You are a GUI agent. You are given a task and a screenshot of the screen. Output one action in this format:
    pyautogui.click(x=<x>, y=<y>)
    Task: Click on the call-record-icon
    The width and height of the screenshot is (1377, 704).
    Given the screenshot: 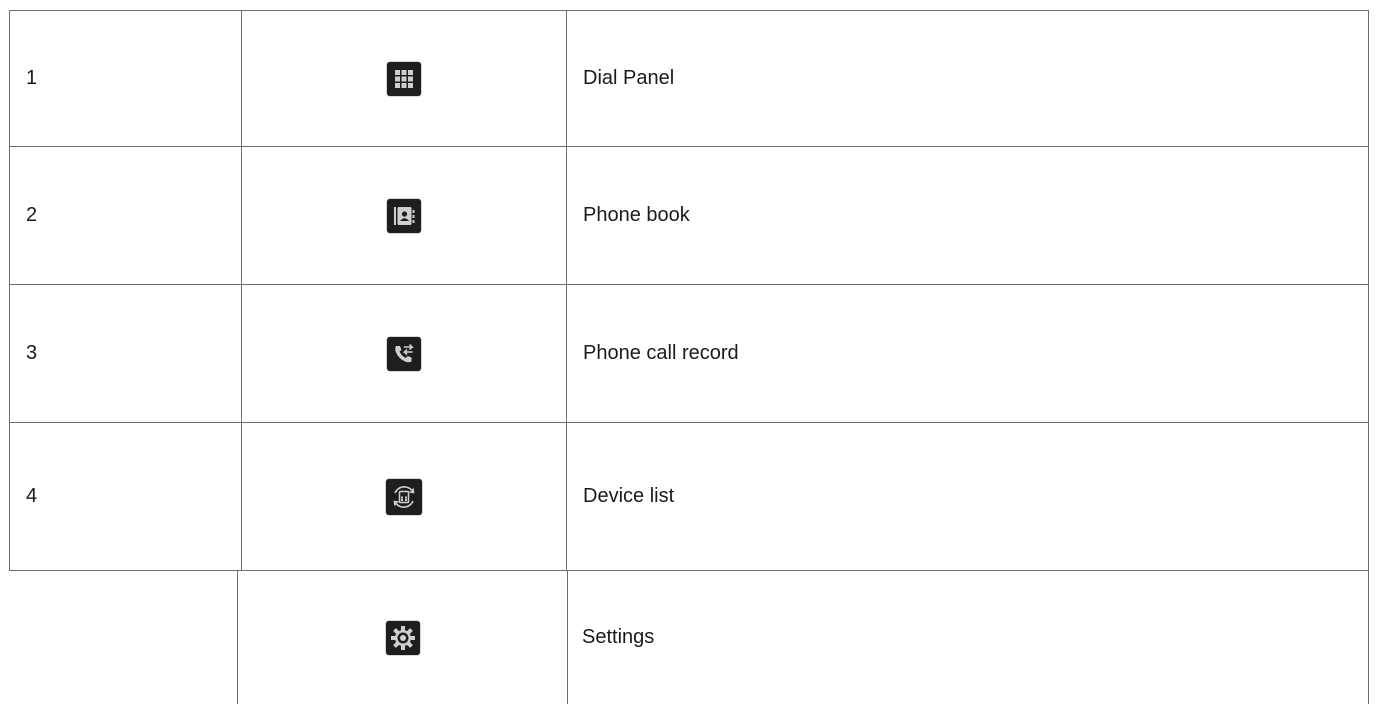 What is the action you would take?
    pyautogui.click(x=404, y=353)
    